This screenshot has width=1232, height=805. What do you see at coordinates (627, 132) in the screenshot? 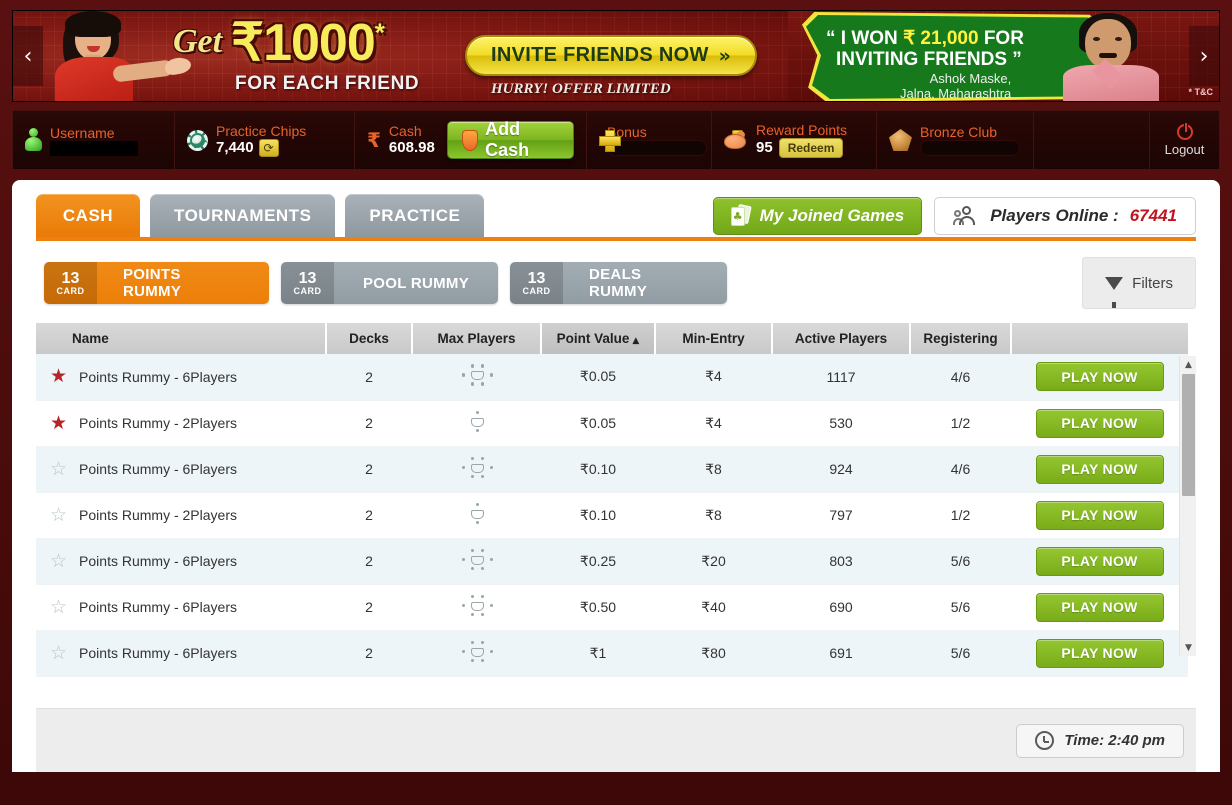
I see `bonus-label: Bonus` at bounding box center [627, 132].